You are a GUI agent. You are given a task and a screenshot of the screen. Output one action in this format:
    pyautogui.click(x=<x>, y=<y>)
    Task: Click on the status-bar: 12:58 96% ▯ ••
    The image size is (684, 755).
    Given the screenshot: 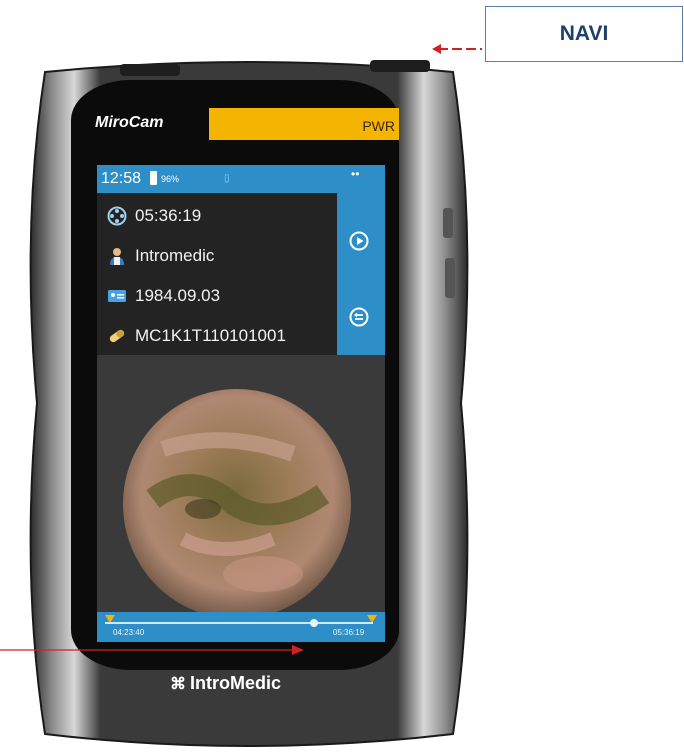 What is the action you would take?
    pyautogui.click(x=241, y=179)
    